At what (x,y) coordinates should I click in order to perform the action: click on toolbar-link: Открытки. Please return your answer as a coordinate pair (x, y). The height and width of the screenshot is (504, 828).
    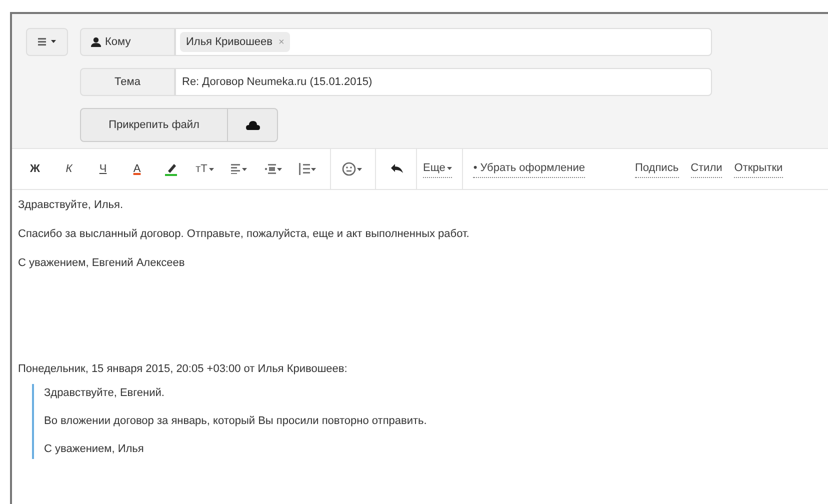
    Looking at the image, I should click on (758, 169).